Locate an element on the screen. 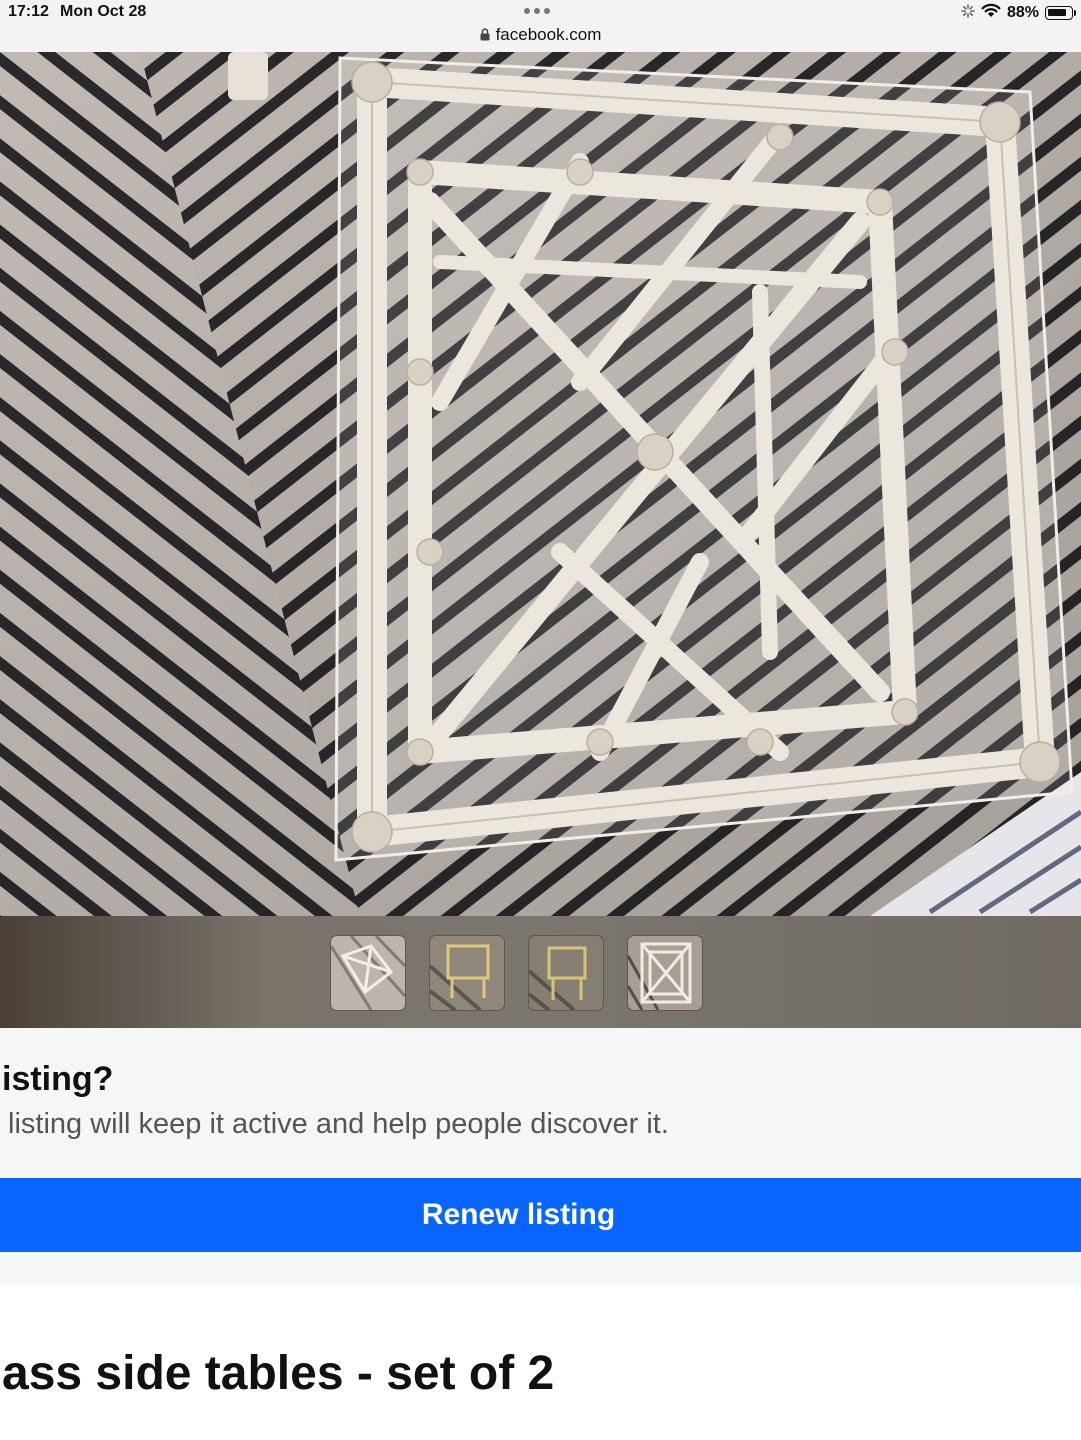 This screenshot has width=1081, height=1440. listing-title: ass side tables - set of 2 is located at coordinates (278, 1373).